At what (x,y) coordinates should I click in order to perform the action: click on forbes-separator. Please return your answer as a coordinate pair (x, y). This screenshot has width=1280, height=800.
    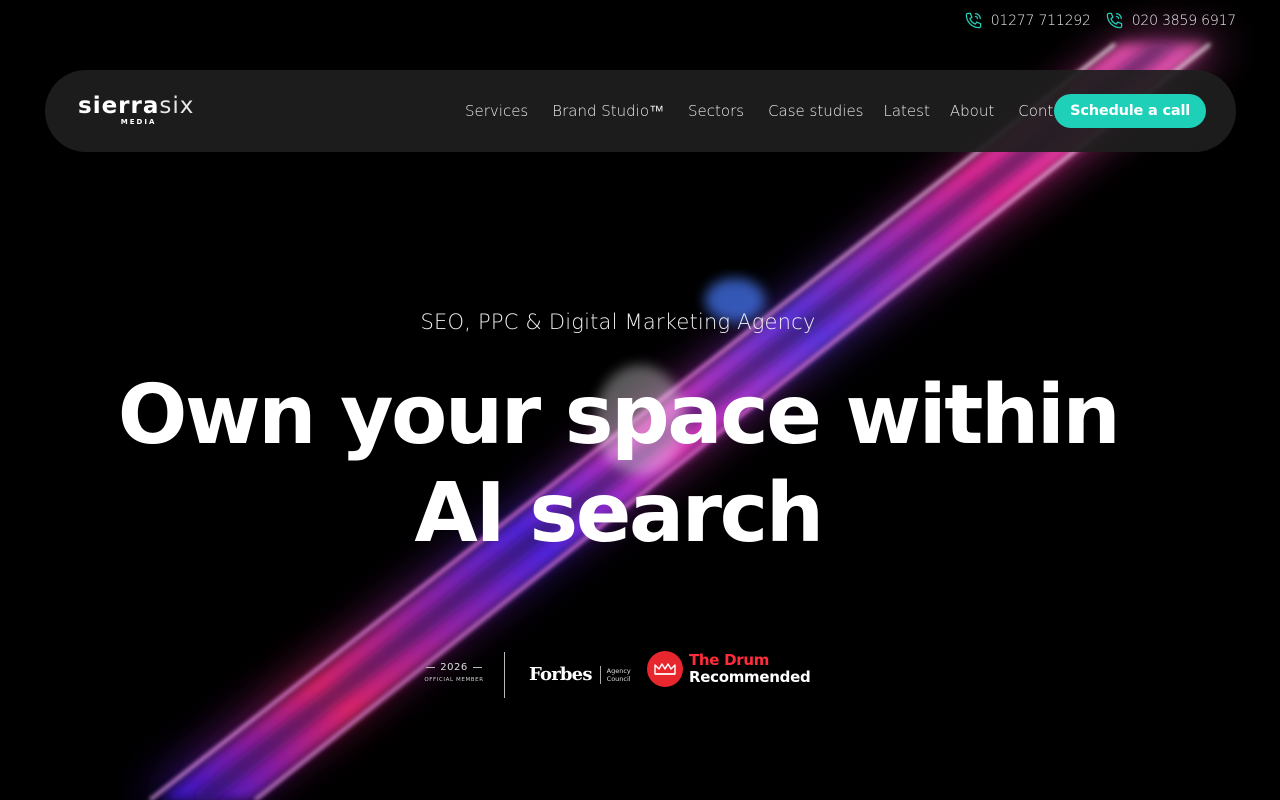
    Looking at the image, I should click on (600, 674).